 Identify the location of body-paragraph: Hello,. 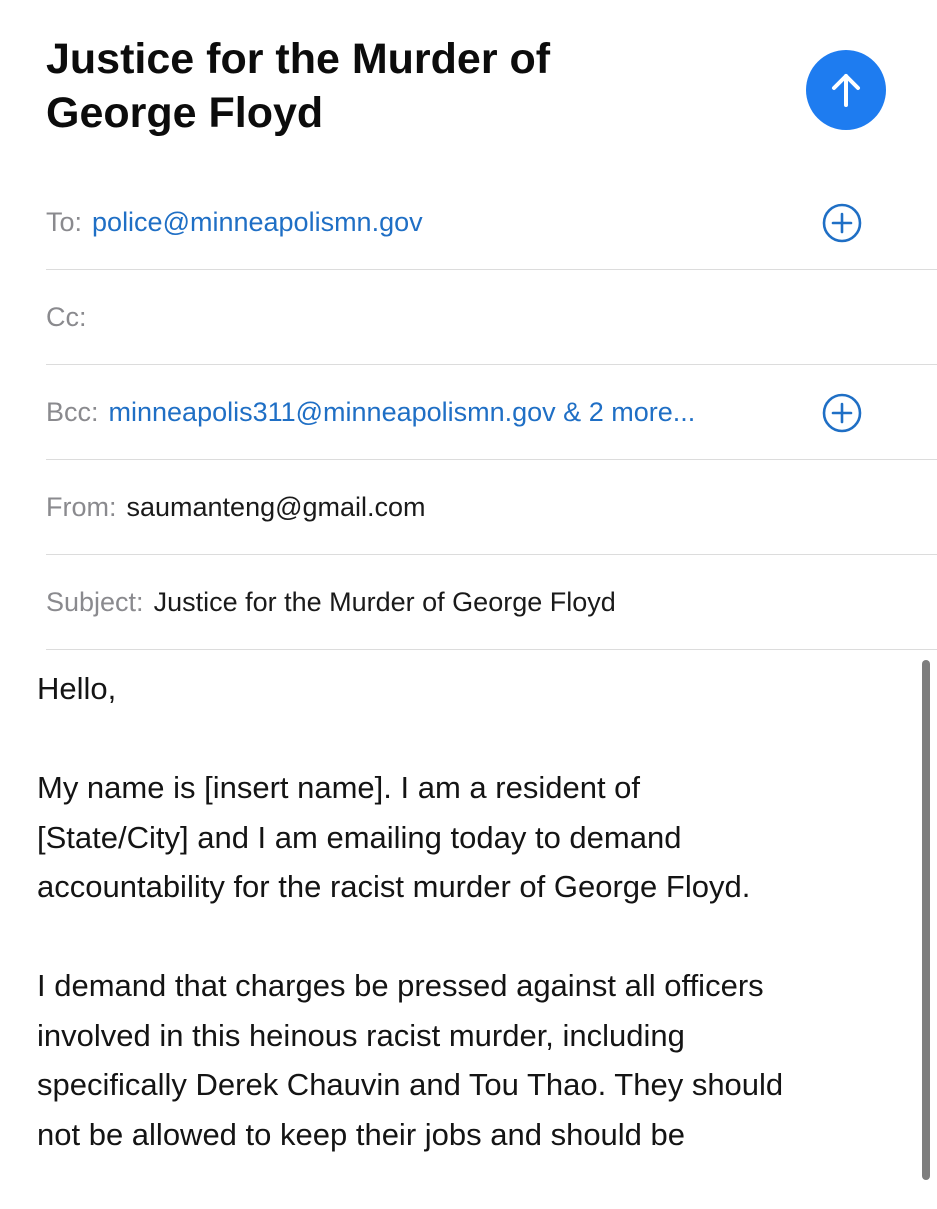
(77, 688).